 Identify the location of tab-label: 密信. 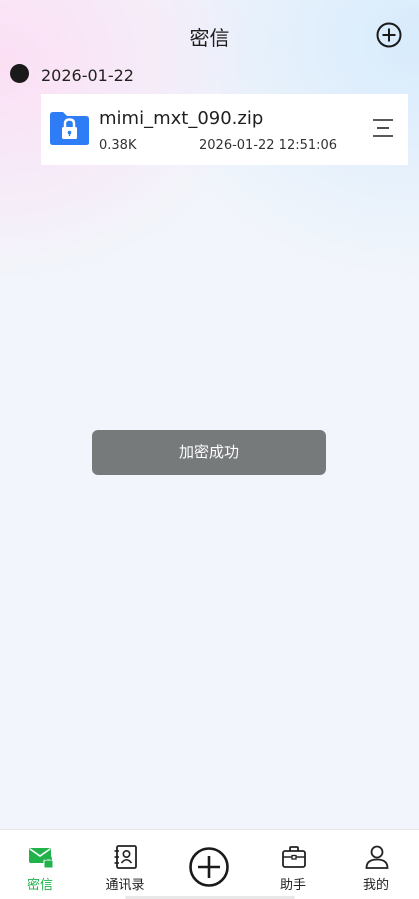
(39, 885).